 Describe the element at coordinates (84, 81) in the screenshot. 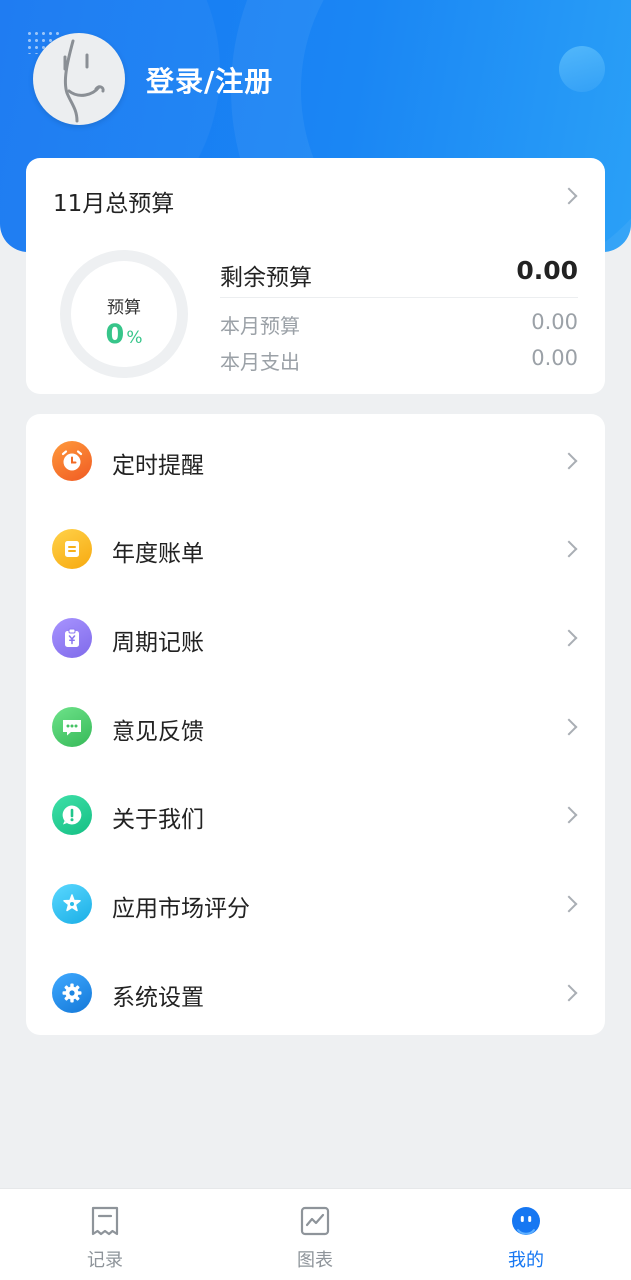

I see `default-avatar-icon` at that location.